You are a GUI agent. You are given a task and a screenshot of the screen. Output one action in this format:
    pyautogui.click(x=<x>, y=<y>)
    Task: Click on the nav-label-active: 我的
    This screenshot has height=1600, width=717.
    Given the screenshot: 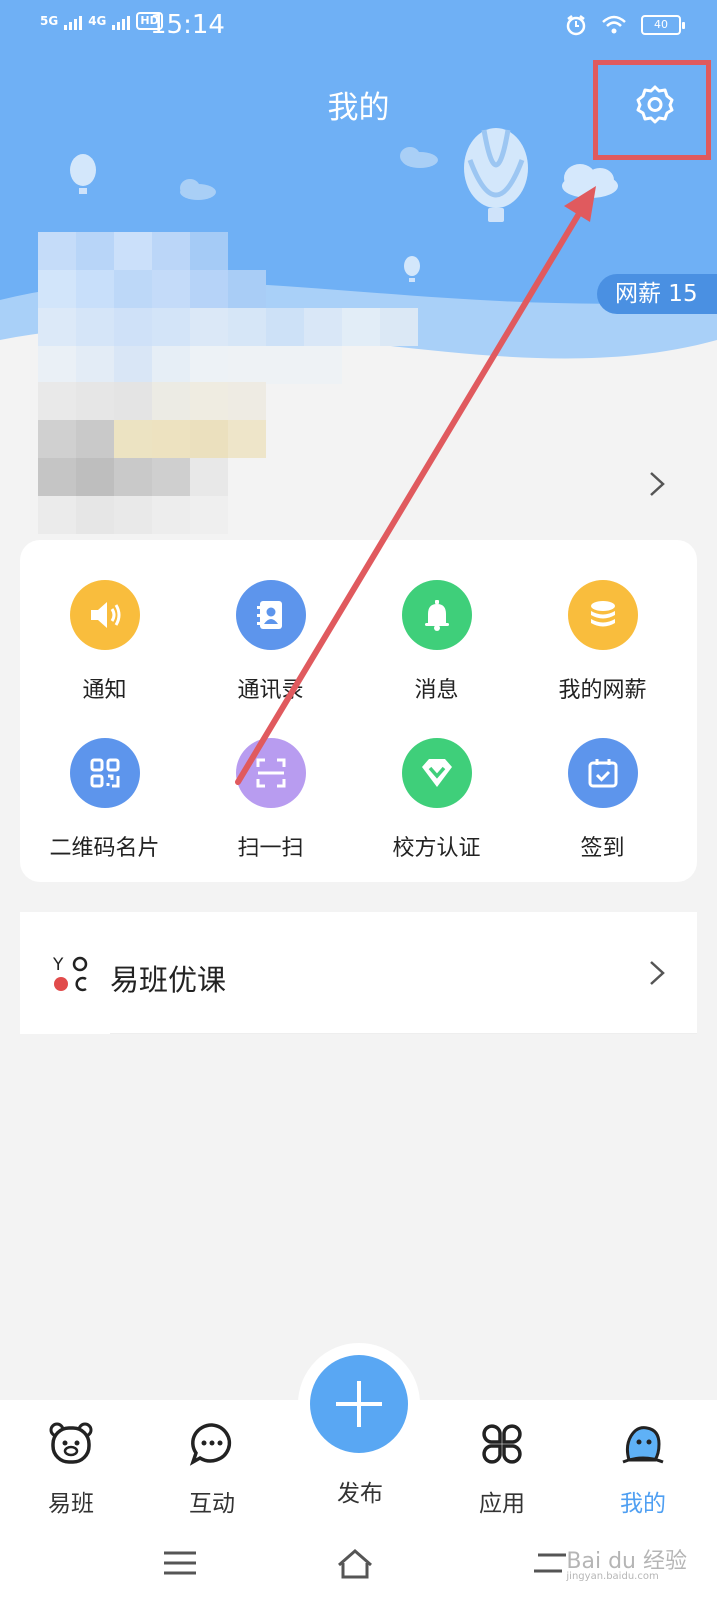 What is the action you would take?
    pyautogui.click(x=643, y=1504)
    